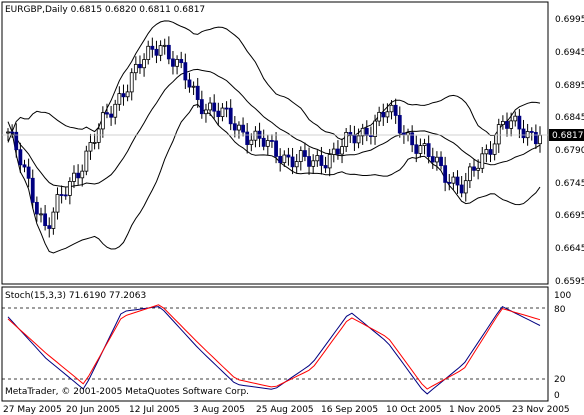 This screenshot has width=584, height=415. What do you see at coordinates (560, 310) in the screenshot?
I see `stoch-tick-80: 80` at bounding box center [560, 310].